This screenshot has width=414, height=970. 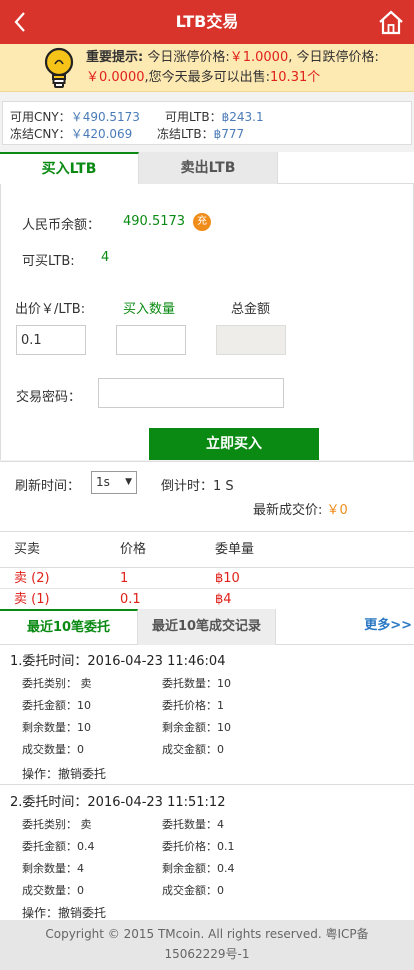 What do you see at coordinates (114, 482) in the screenshot?
I see `refresh-interval-select: 1s ▼` at bounding box center [114, 482].